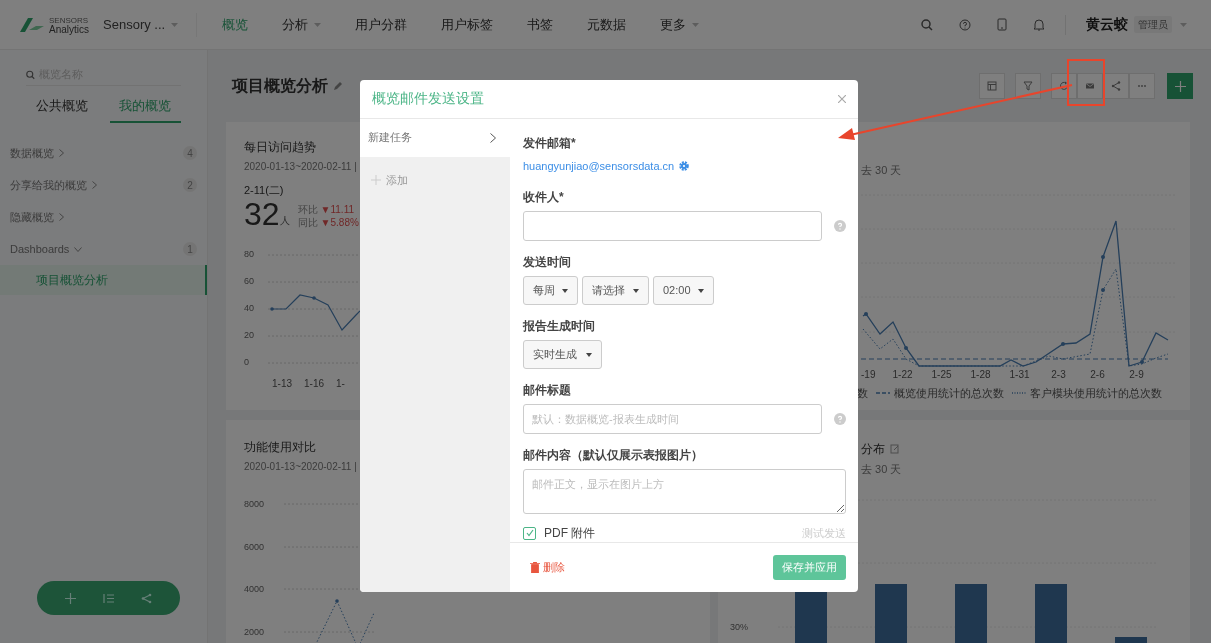 Image resolution: width=1211 pixels, height=643 pixels. Describe the element at coordinates (1019, 374) in the screenshot. I see `axis-tick: 1-31` at that location.